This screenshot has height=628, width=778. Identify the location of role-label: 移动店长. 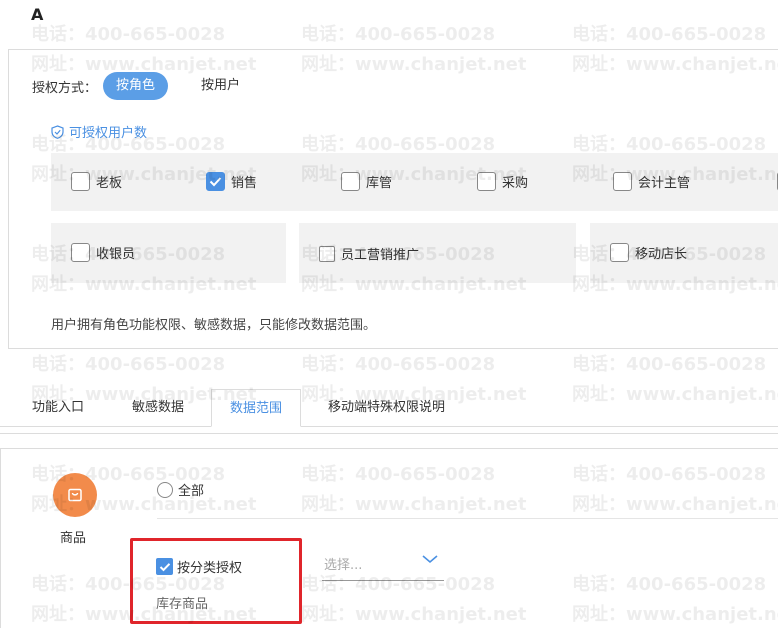
(661, 254).